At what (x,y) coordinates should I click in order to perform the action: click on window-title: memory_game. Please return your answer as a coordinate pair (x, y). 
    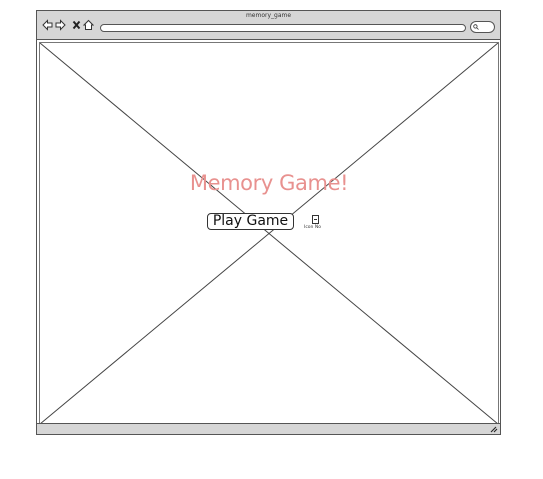
    Looking at the image, I should click on (268, 15).